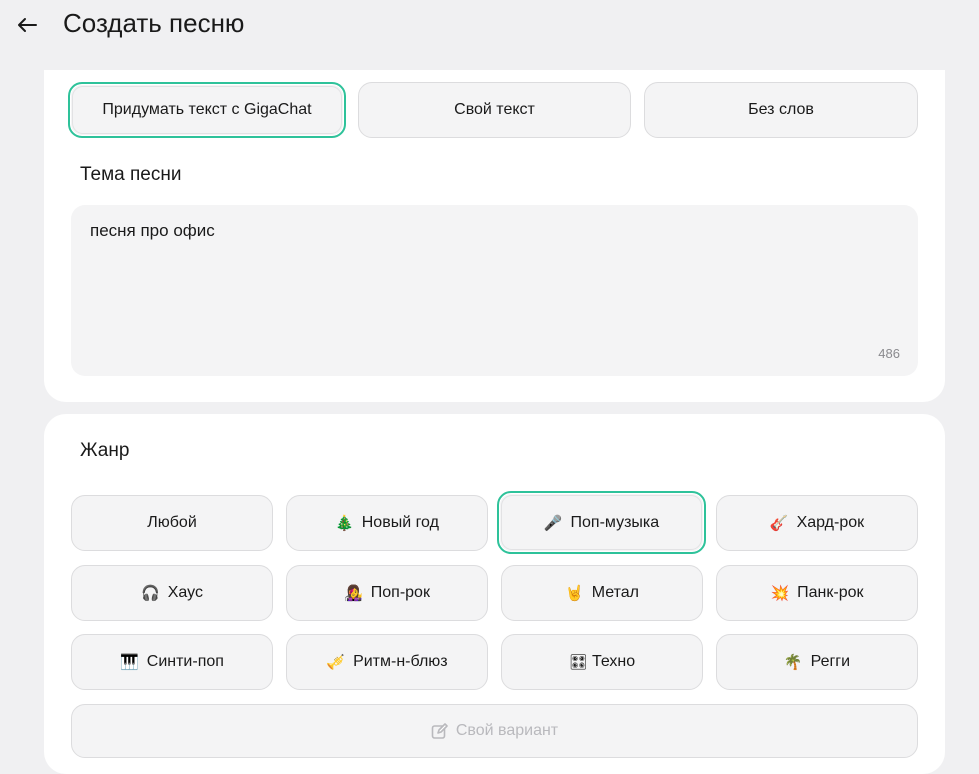 This screenshot has width=979, height=774. I want to click on genre-label-text: Регги, so click(830, 661).